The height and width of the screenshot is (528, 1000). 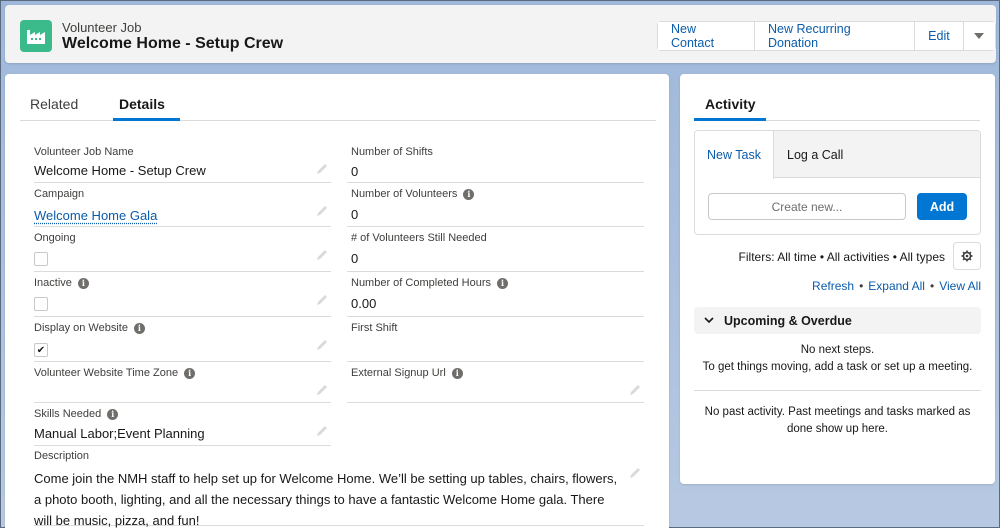 What do you see at coordinates (115, 373) in the screenshot?
I see `field-label: Volunteer Website Time Zone i` at bounding box center [115, 373].